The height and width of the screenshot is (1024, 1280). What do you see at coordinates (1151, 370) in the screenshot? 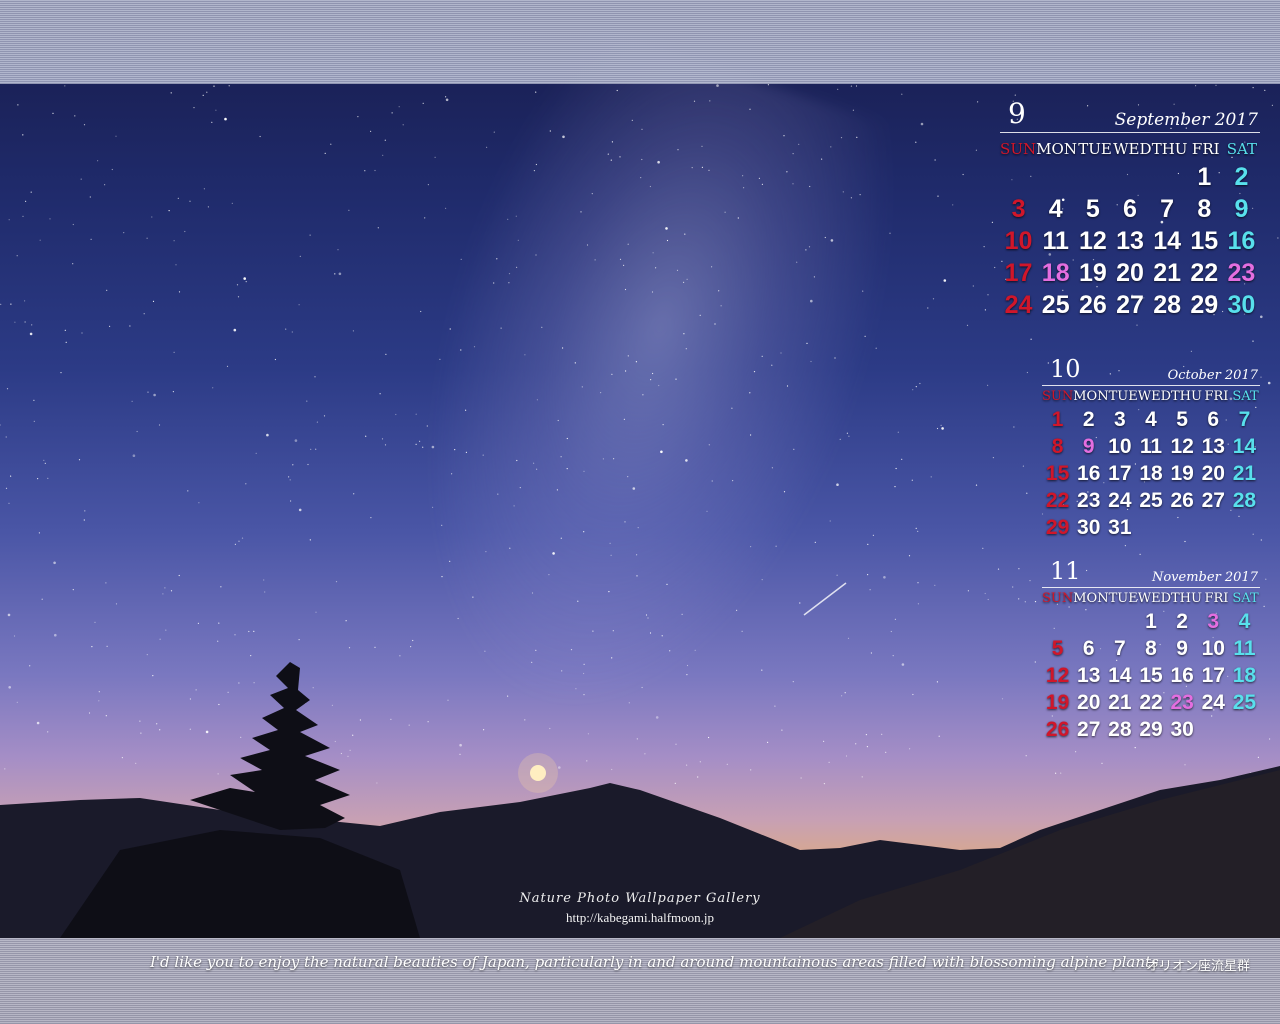
I see `calendar-header: 10 October 2017` at bounding box center [1151, 370].